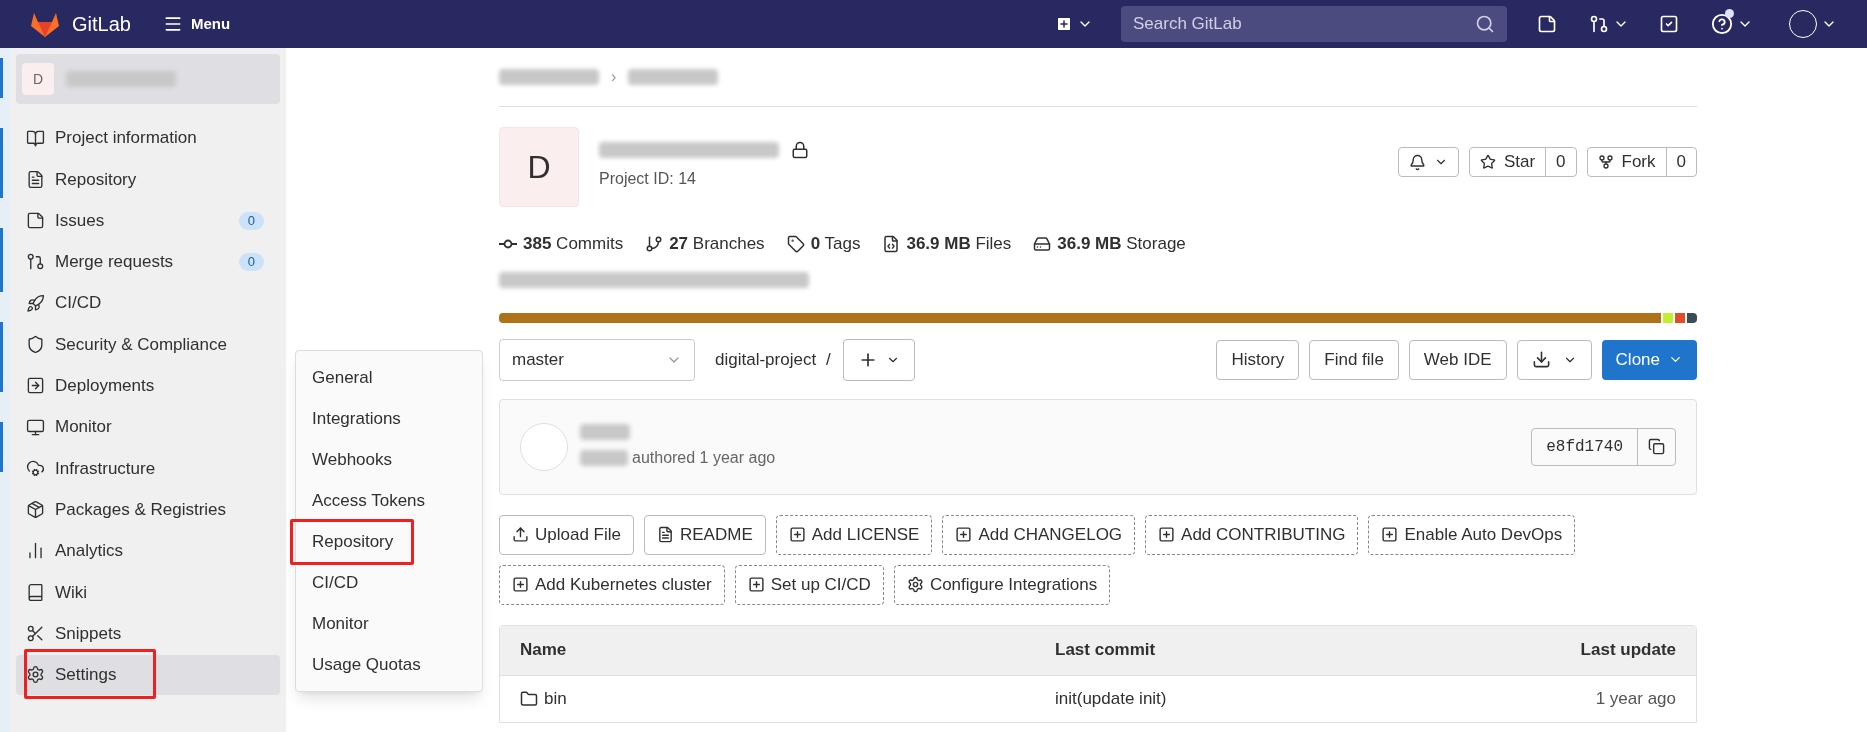  What do you see at coordinates (389, 623) in the screenshot?
I see `menu-item: Monitor` at bounding box center [389, 623].